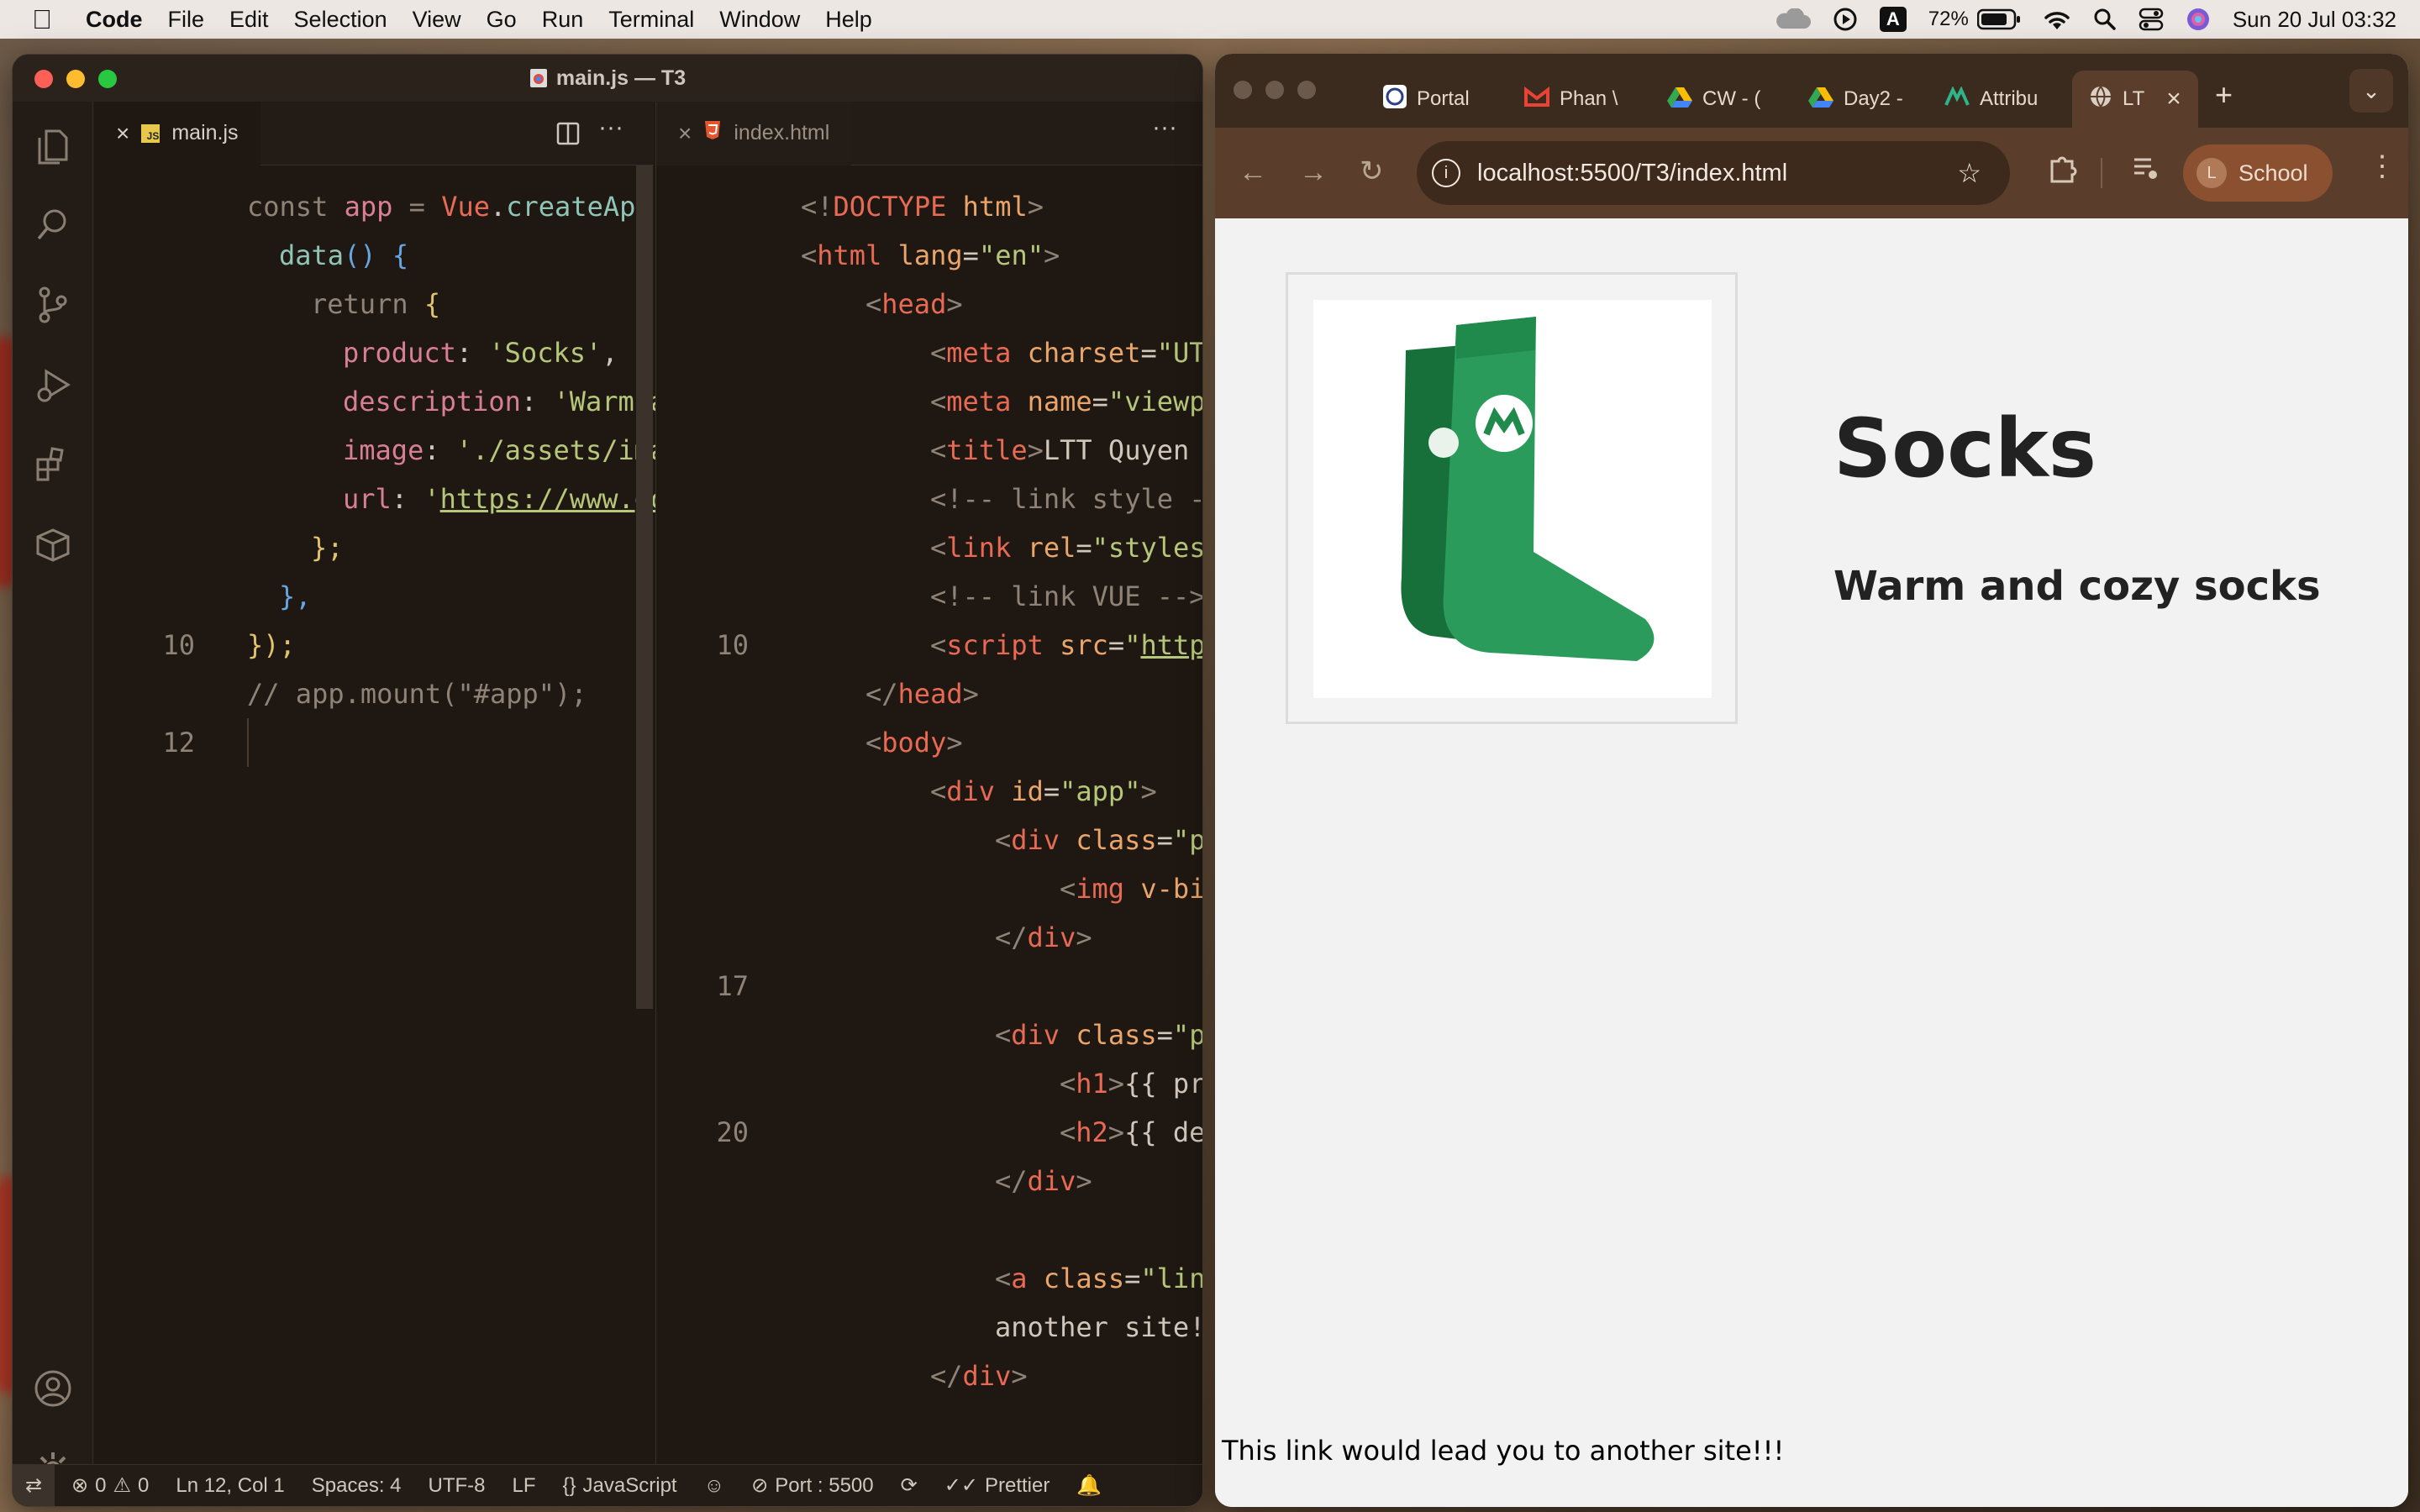  I want to click on menu-item-window: Window, so click(759, 20).